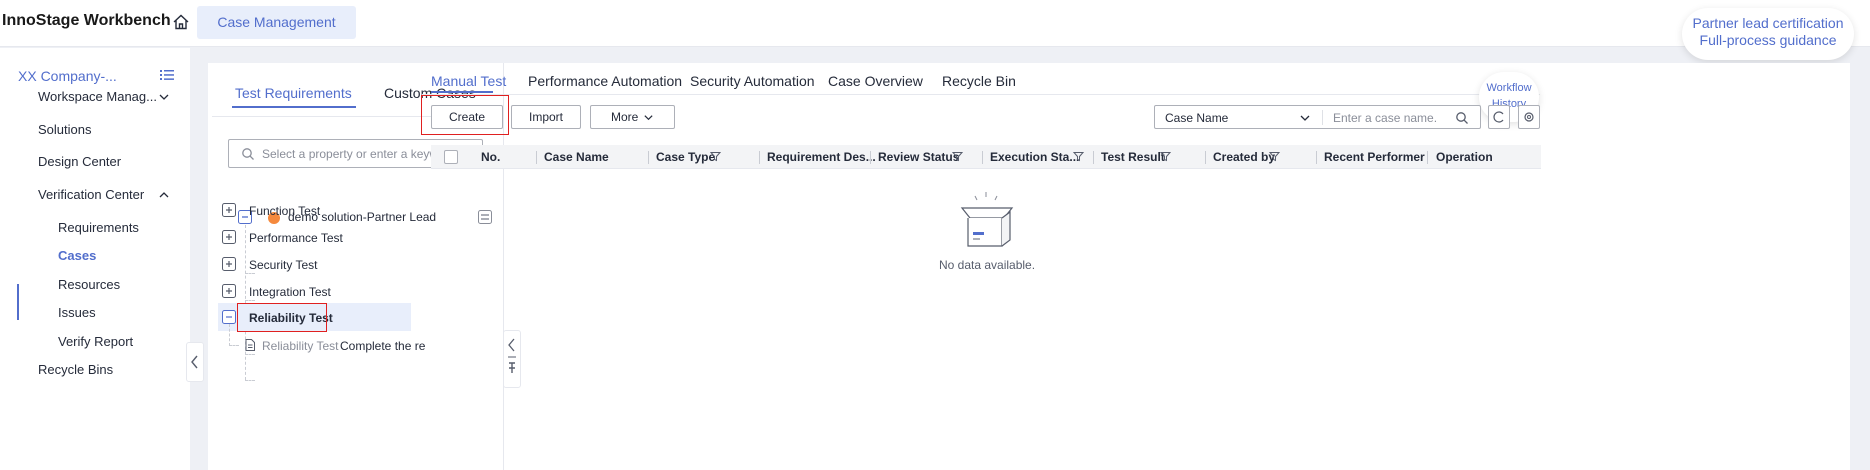 This screenshot has height=470, width=1870. What do you see at coordinates (383, 346) in the screenshot?
I see `tree-leaf-description: Complete the re` at bounding box center [383, 346].